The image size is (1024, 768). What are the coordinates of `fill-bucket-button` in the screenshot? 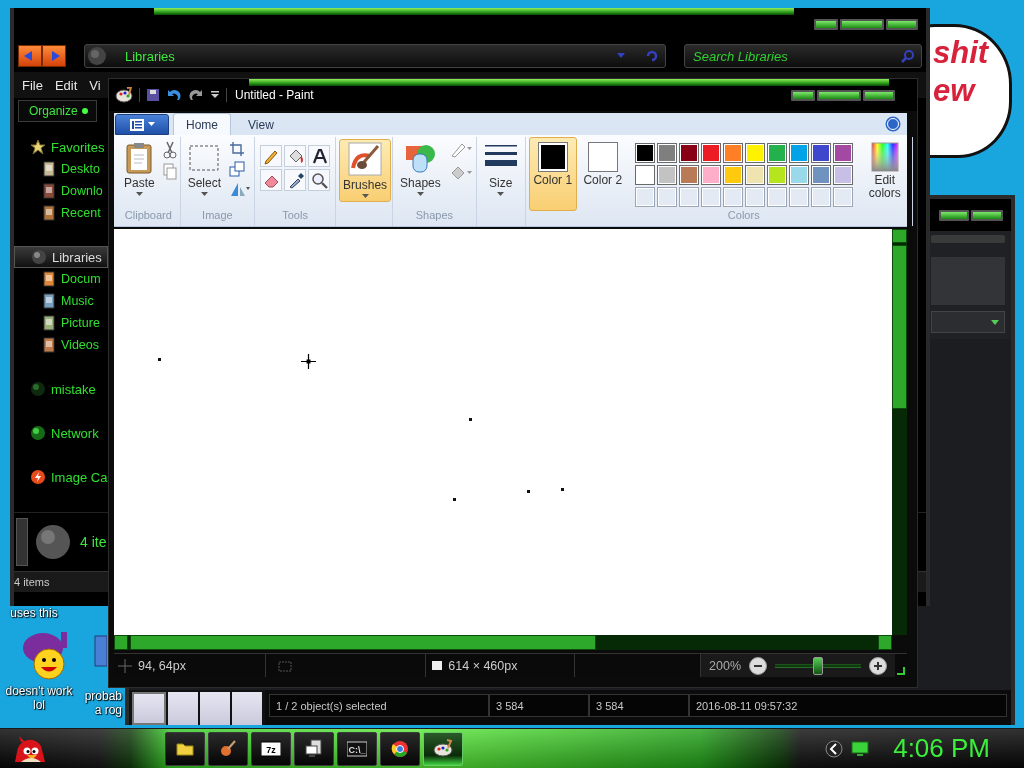 It's located at (295, 156).